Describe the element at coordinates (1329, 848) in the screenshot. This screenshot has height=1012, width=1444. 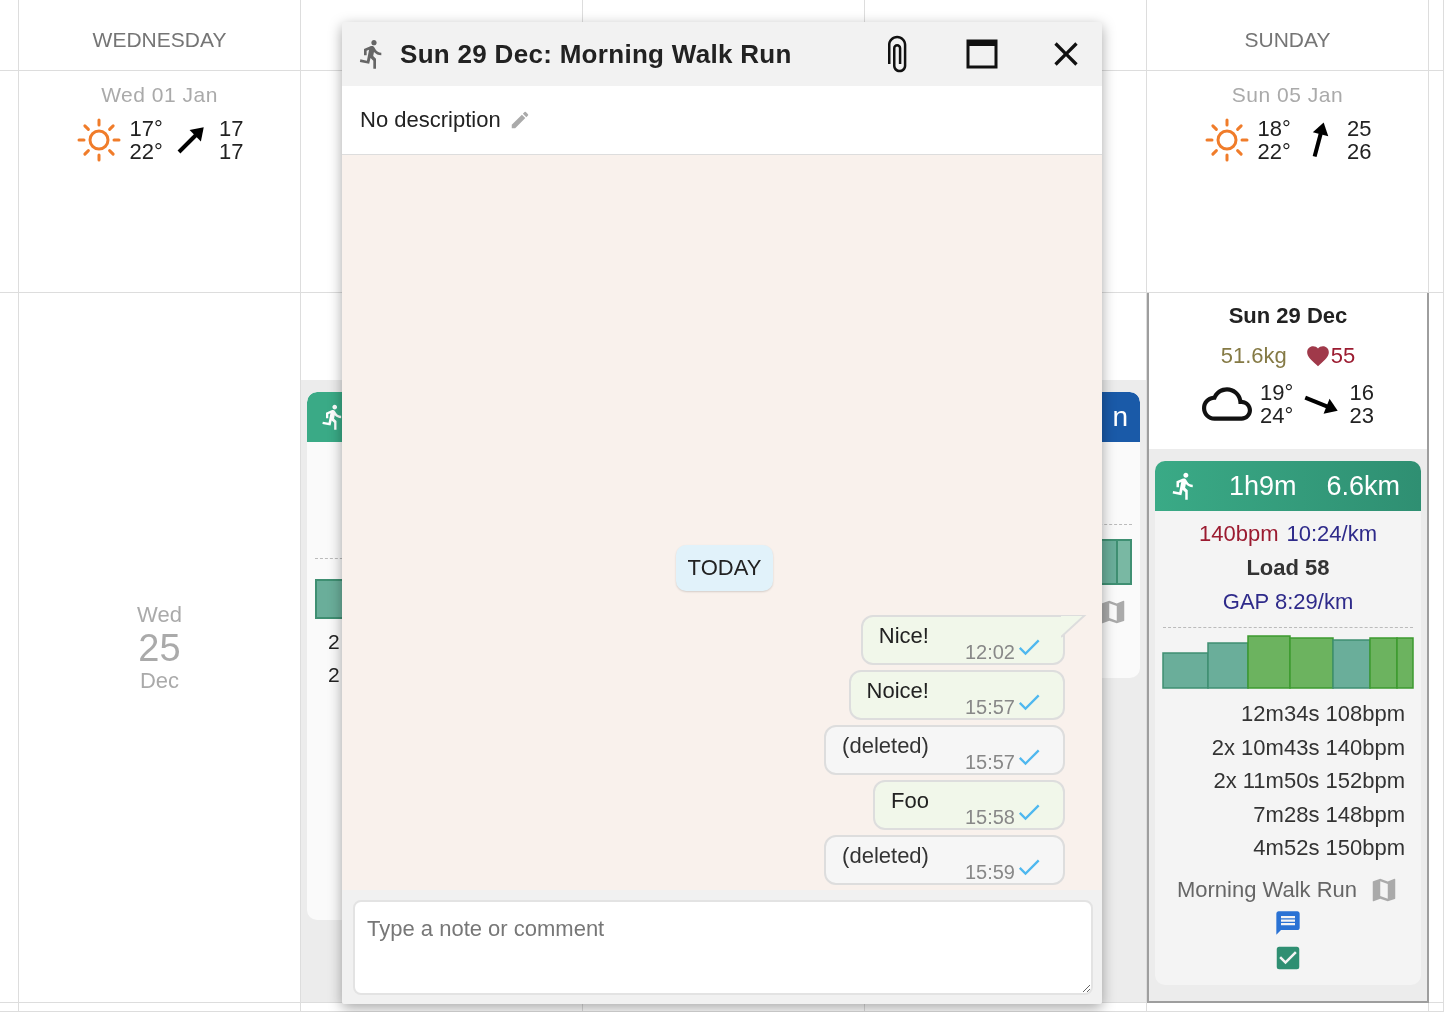
I see `lap-summary: 4m52s 150bpm` at that location.